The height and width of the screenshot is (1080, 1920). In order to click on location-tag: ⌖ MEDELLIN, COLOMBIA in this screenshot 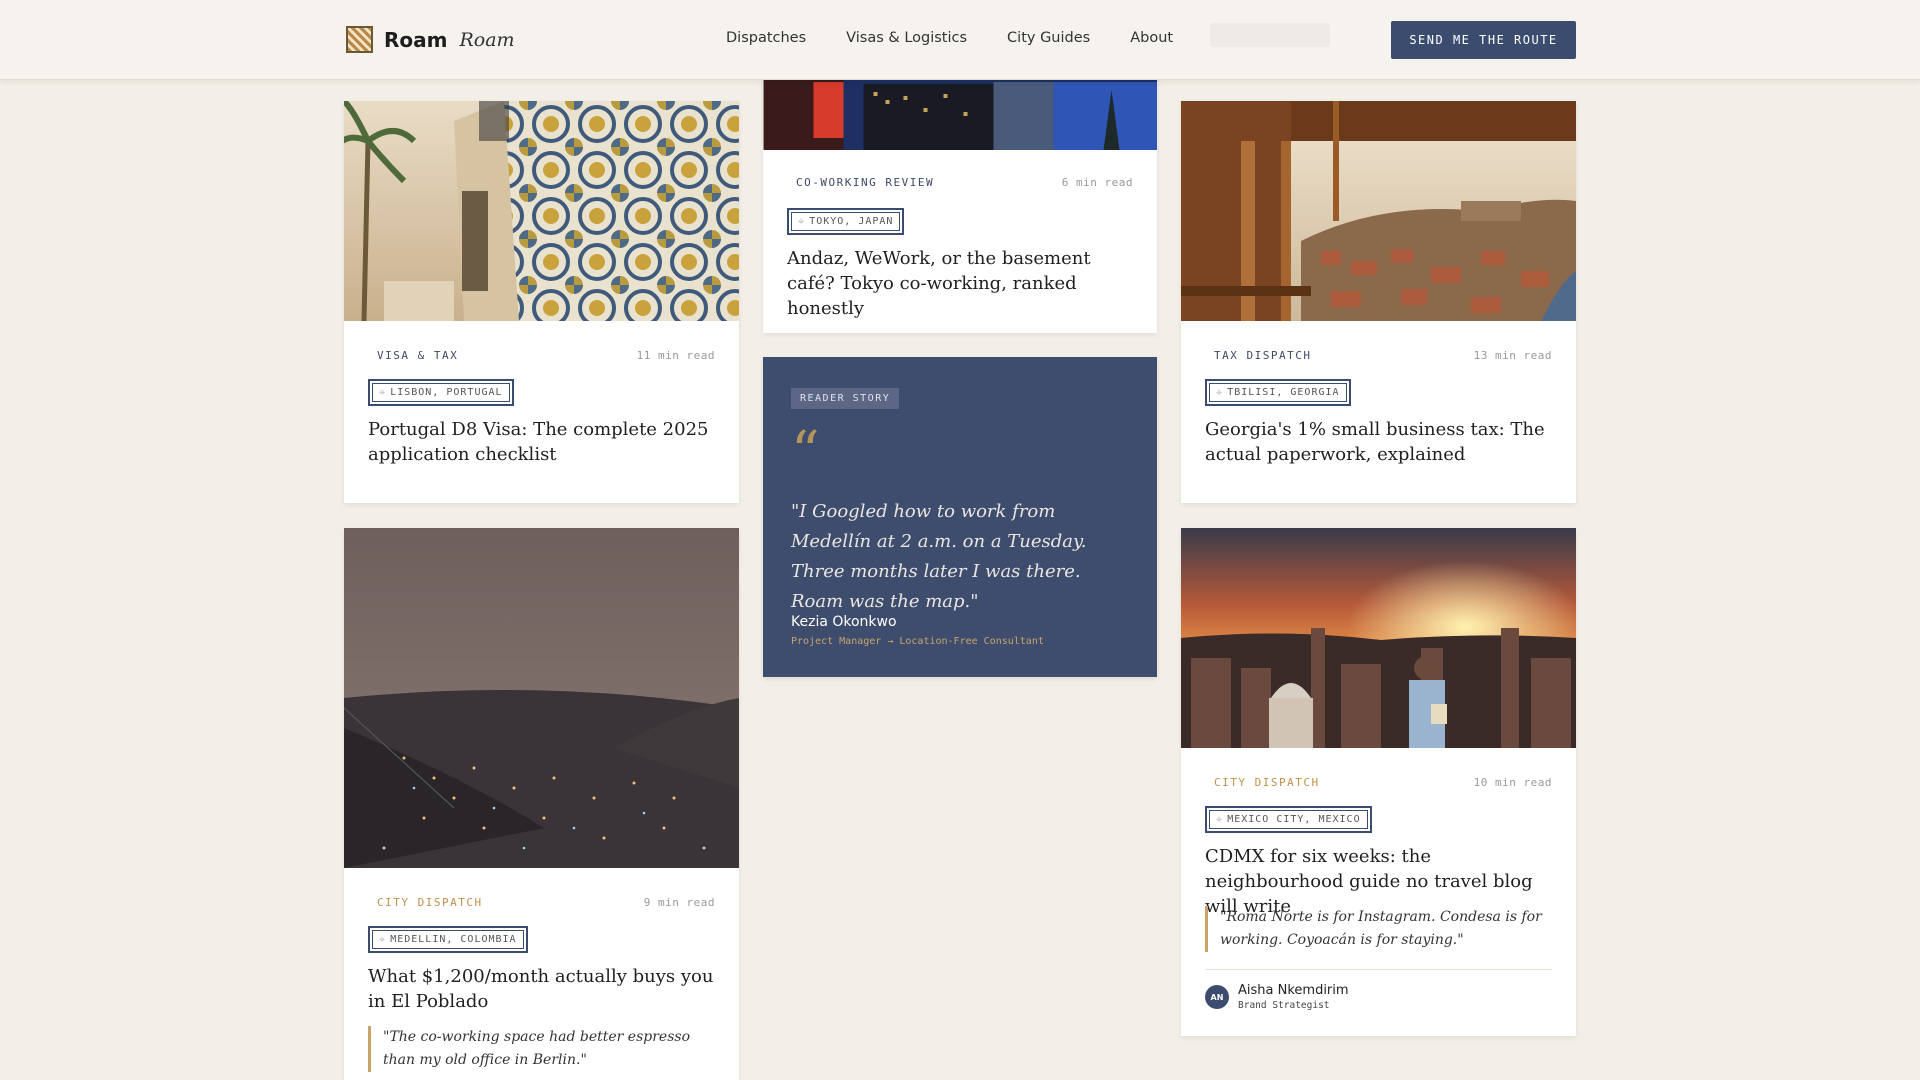, I will do `click(448, 939)`.